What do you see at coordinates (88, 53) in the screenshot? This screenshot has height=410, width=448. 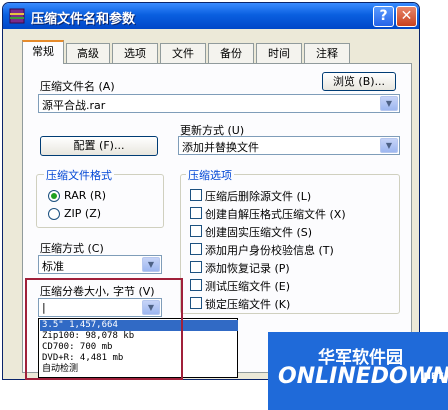 I see `tab-advanced: 高级` at bounding box center [88, 53].